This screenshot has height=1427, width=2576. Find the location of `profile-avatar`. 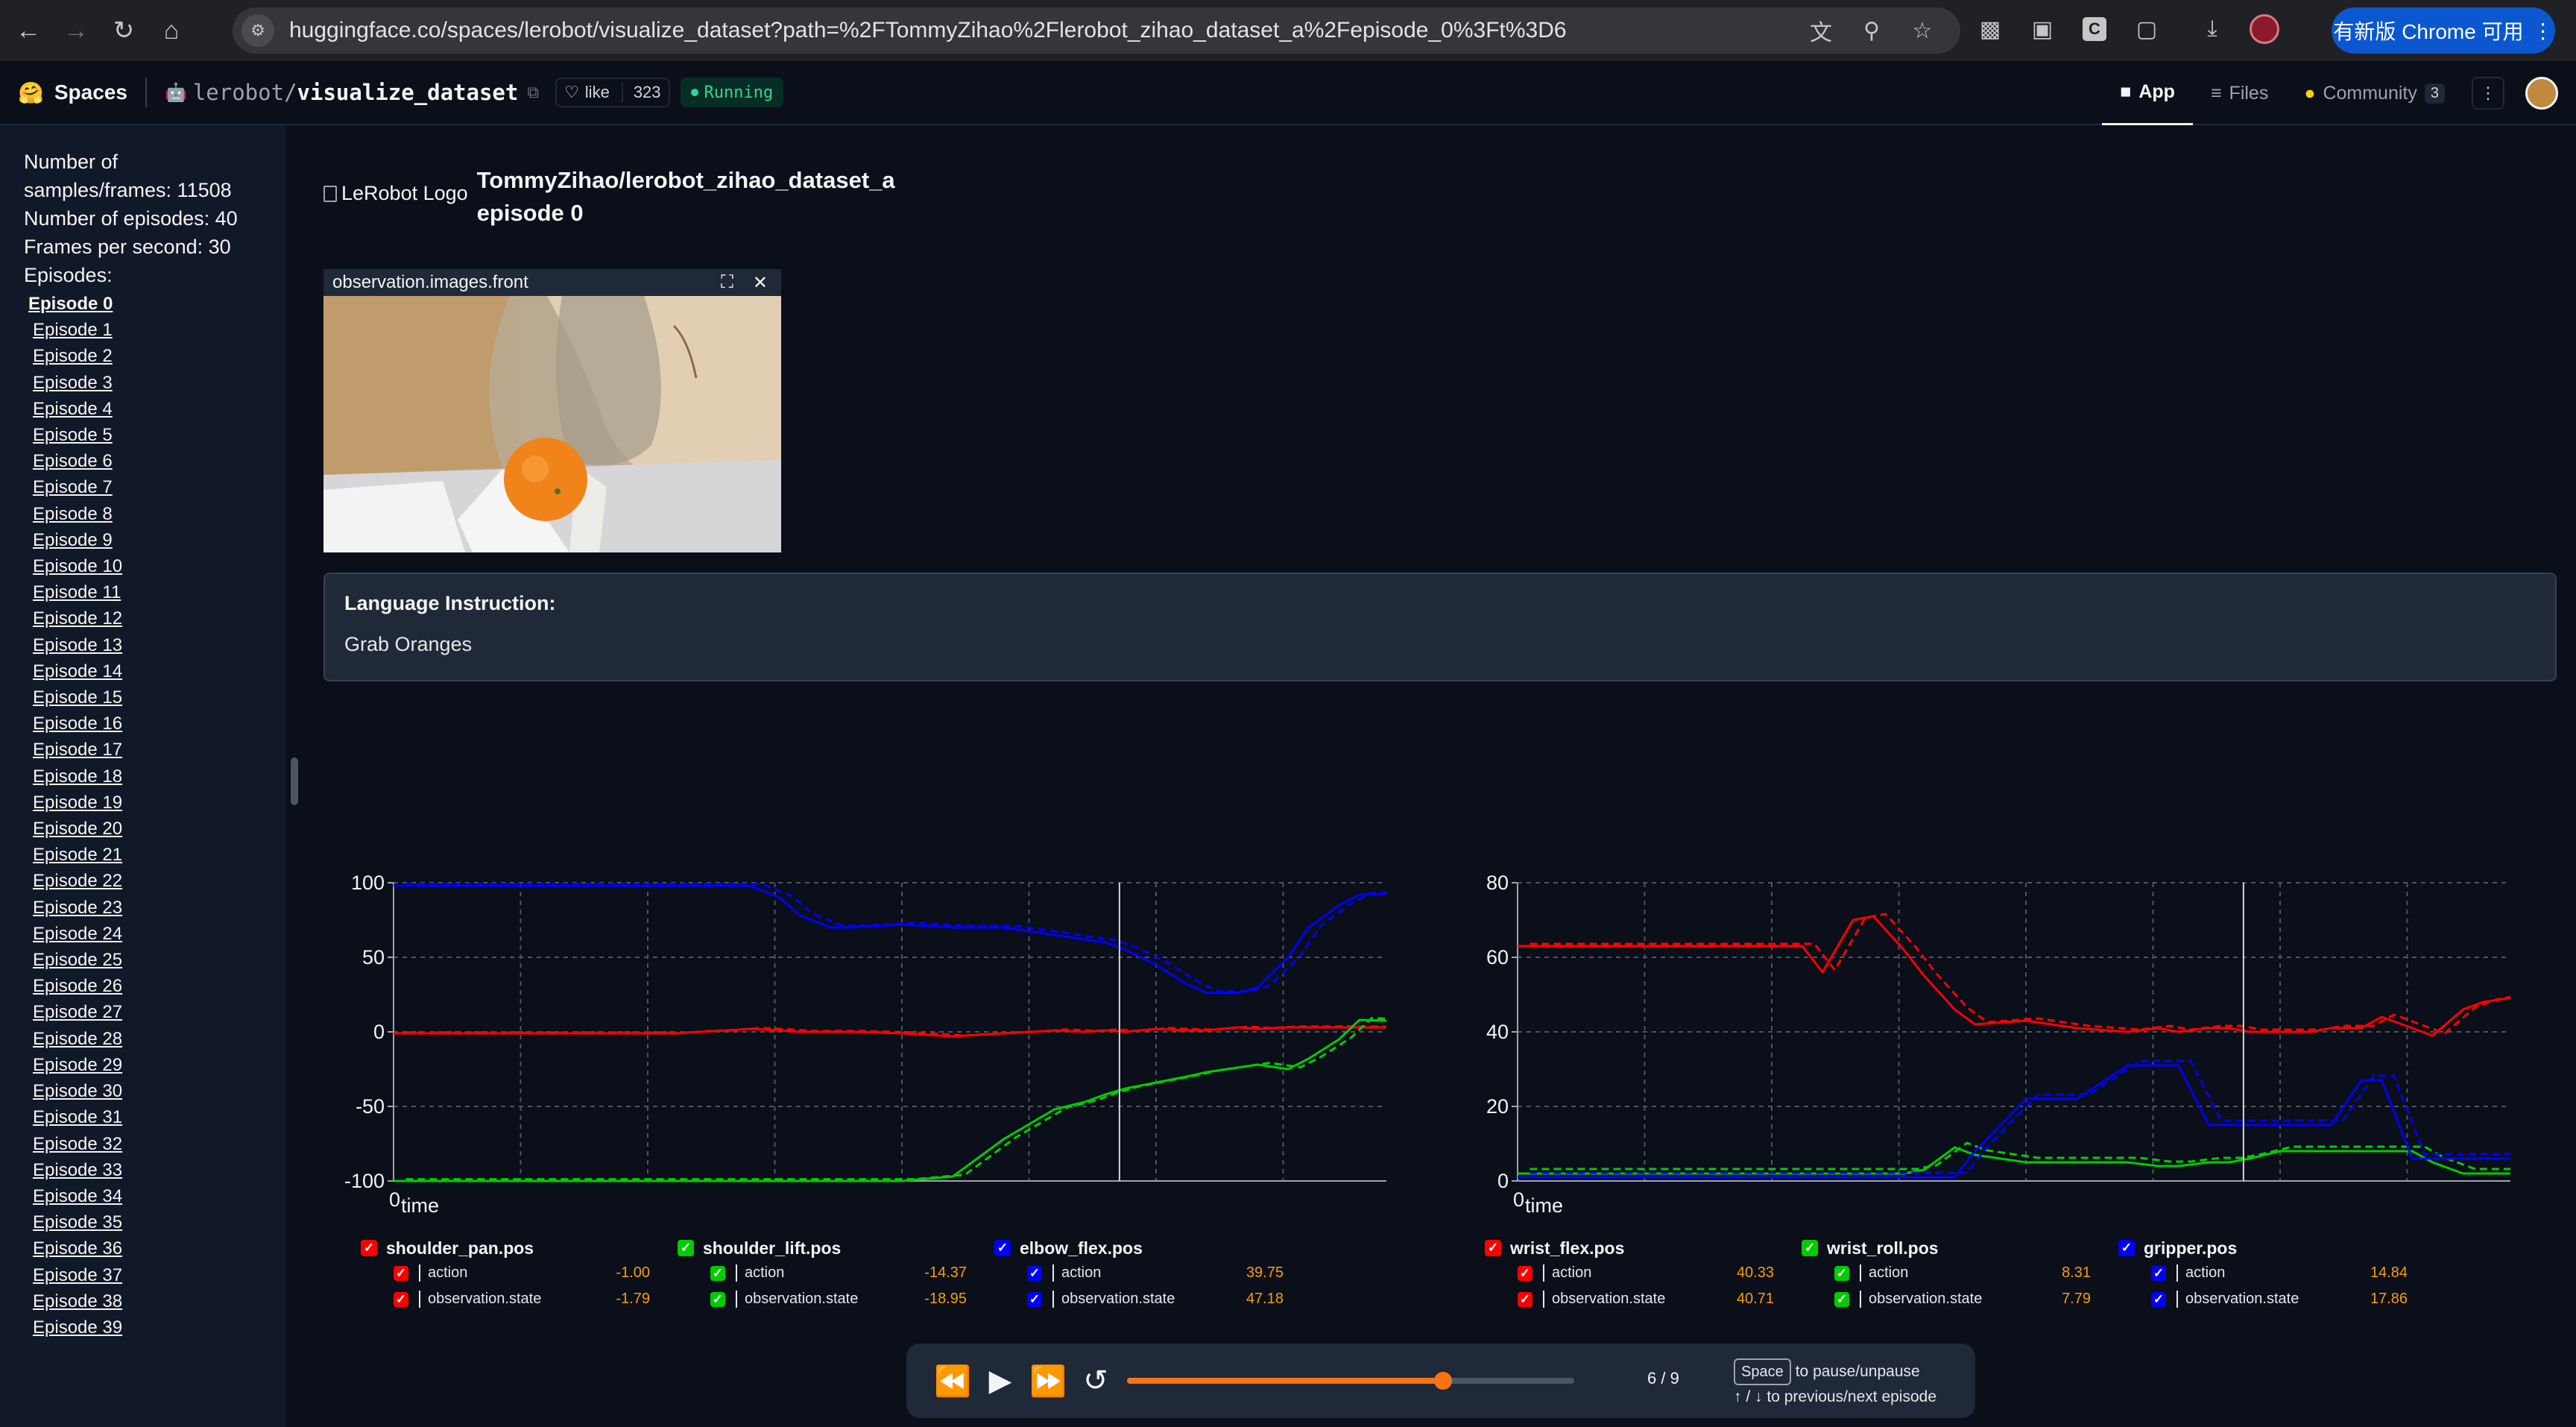

profile-avatar is located at coordinates (2264, 29).